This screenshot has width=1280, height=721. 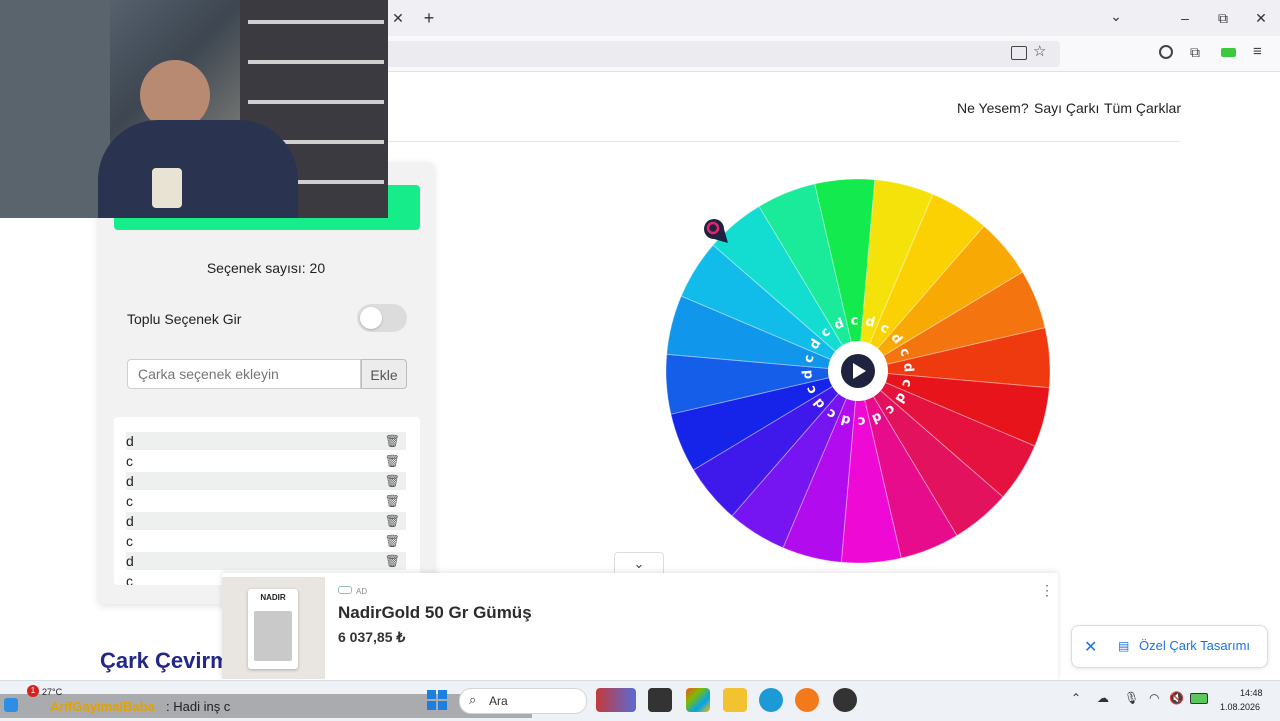 I want to click on custom-wheel-button: ✕ Özel Çark Tasarımı ▤, so click(x=1169, y=646).